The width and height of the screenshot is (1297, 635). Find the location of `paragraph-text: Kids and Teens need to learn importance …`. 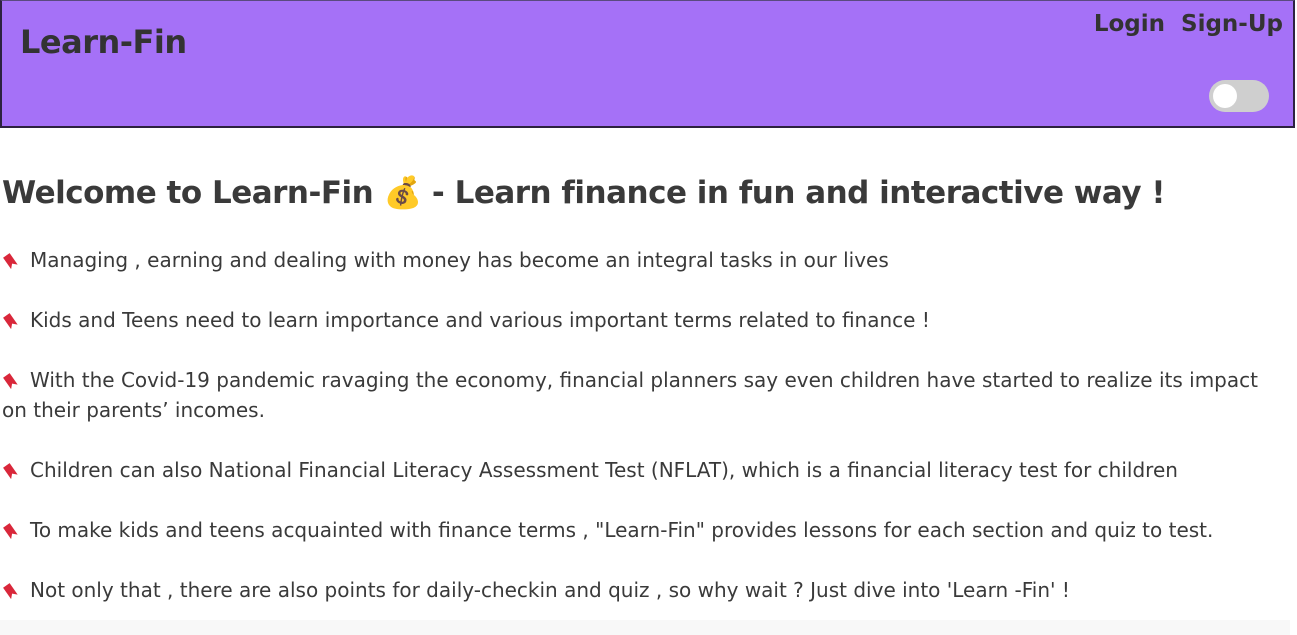

paragraph-text: Kids and Teens need to learn importance … is located at coordinates (480, 320).